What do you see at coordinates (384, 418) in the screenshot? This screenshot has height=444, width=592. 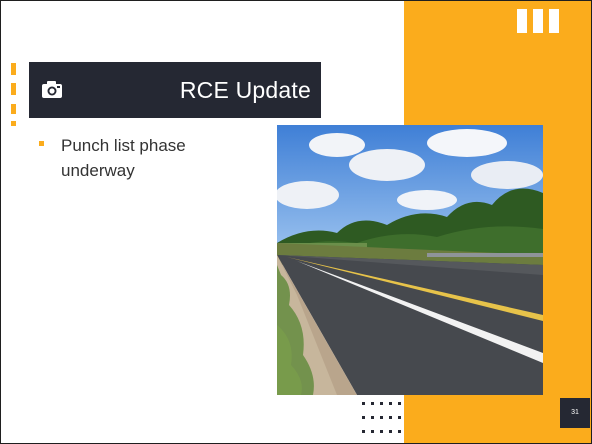 I see `dots-decoration` at bounding box center [384, 418].